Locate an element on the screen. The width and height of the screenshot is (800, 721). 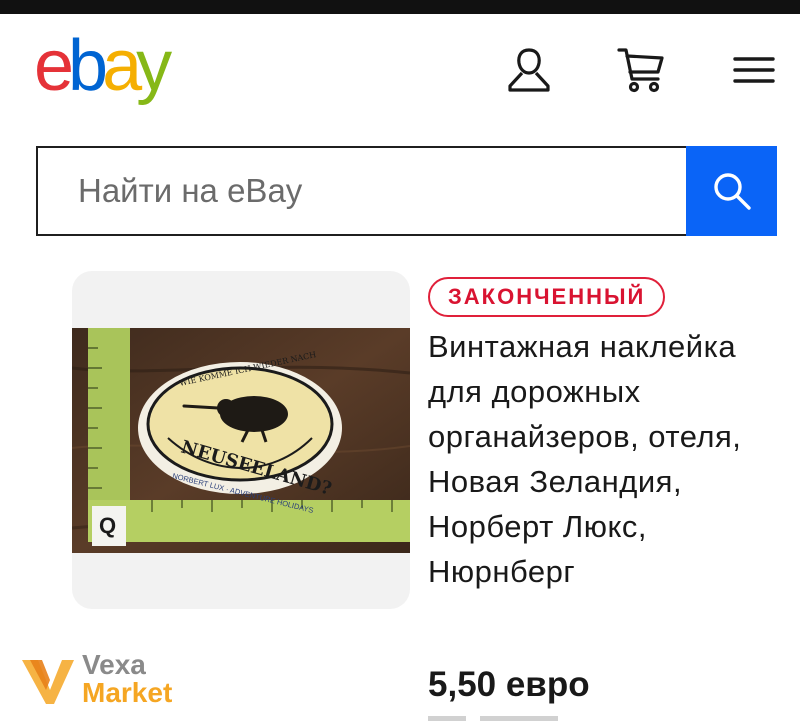
menu-icon is located at coordinates (754, 70).